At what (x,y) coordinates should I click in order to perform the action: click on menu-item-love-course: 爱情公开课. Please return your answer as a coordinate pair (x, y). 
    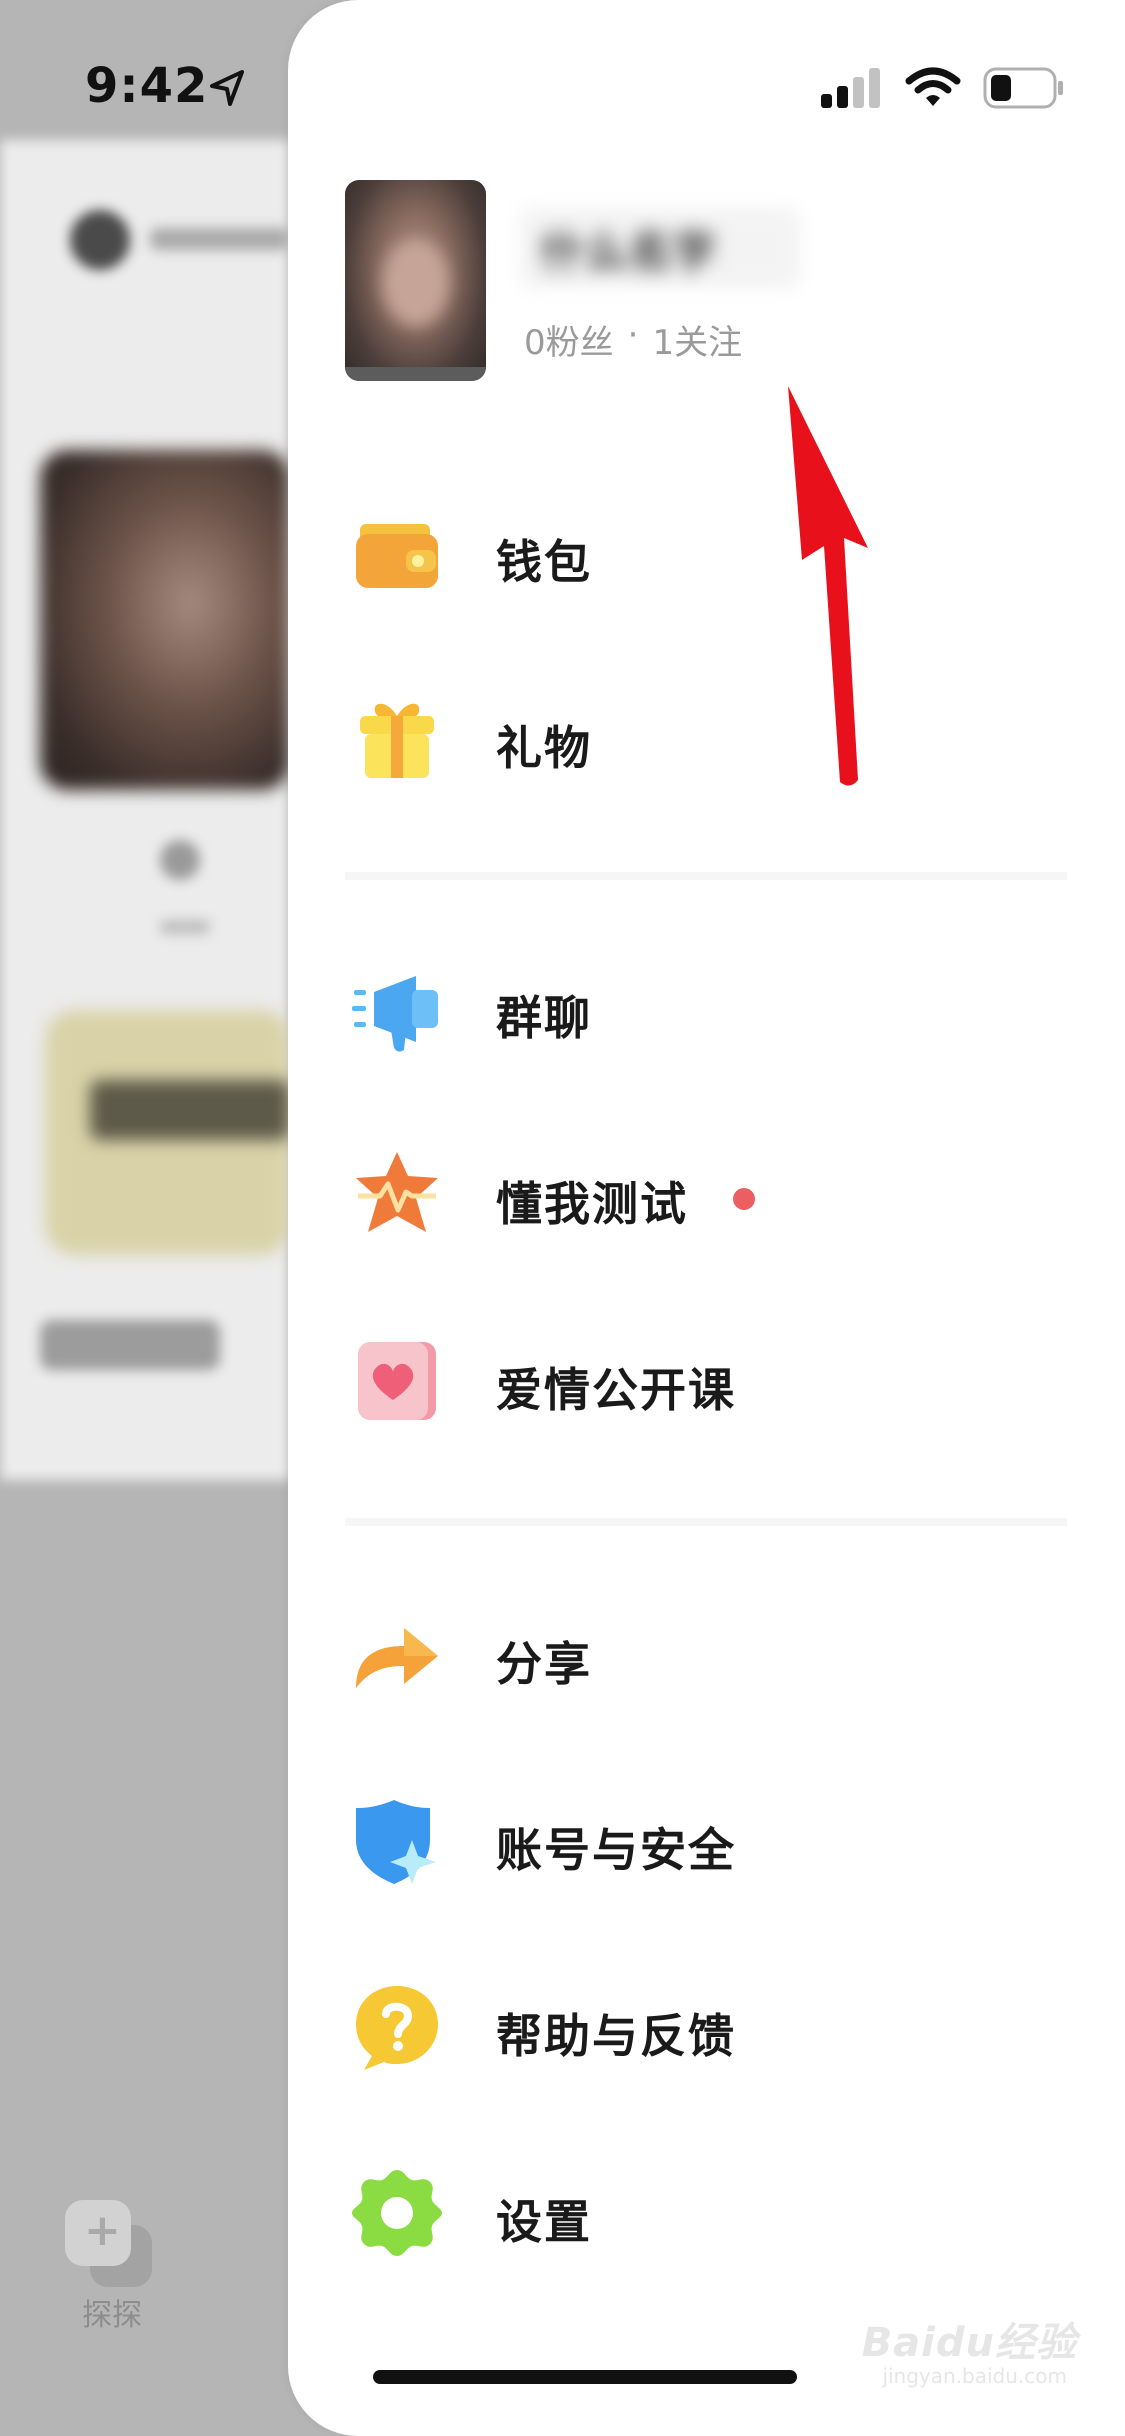
    Looking at the image, I should click on (706, 1378).